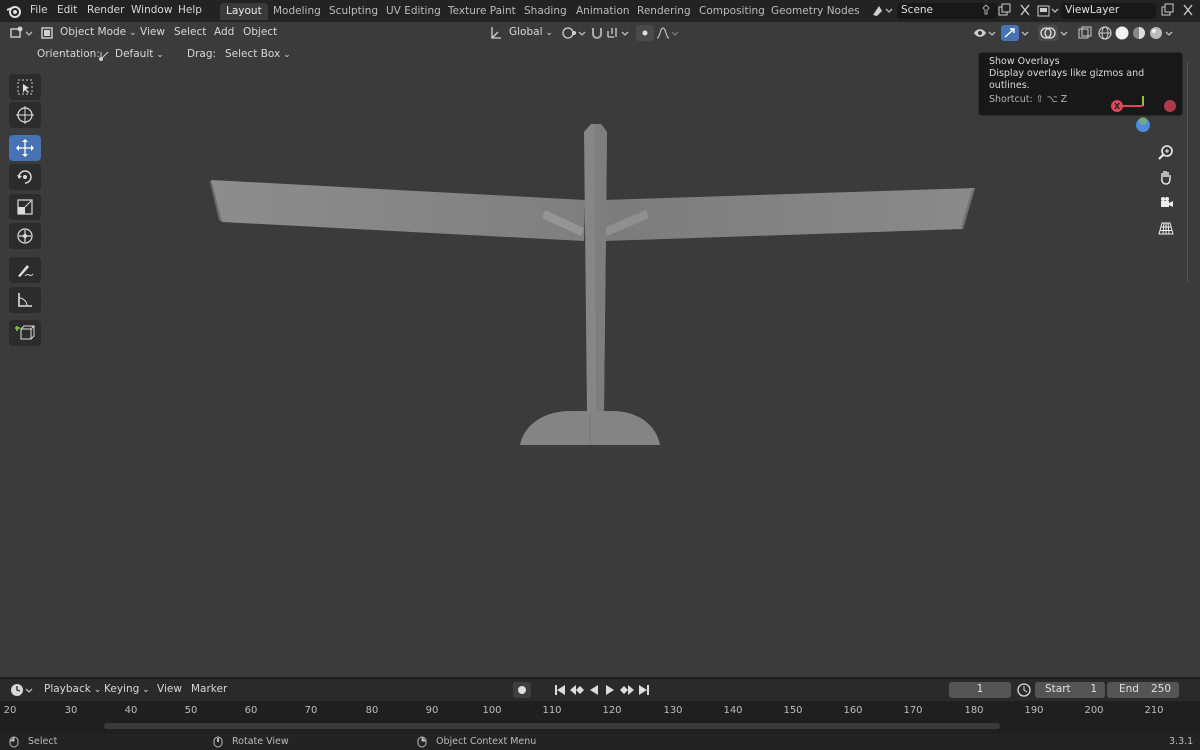 This screenshot has width=1200, height=750. Describe the element at coordinates (1025, 10) in the screenshot. I see `remove-scene-icon` at that location.